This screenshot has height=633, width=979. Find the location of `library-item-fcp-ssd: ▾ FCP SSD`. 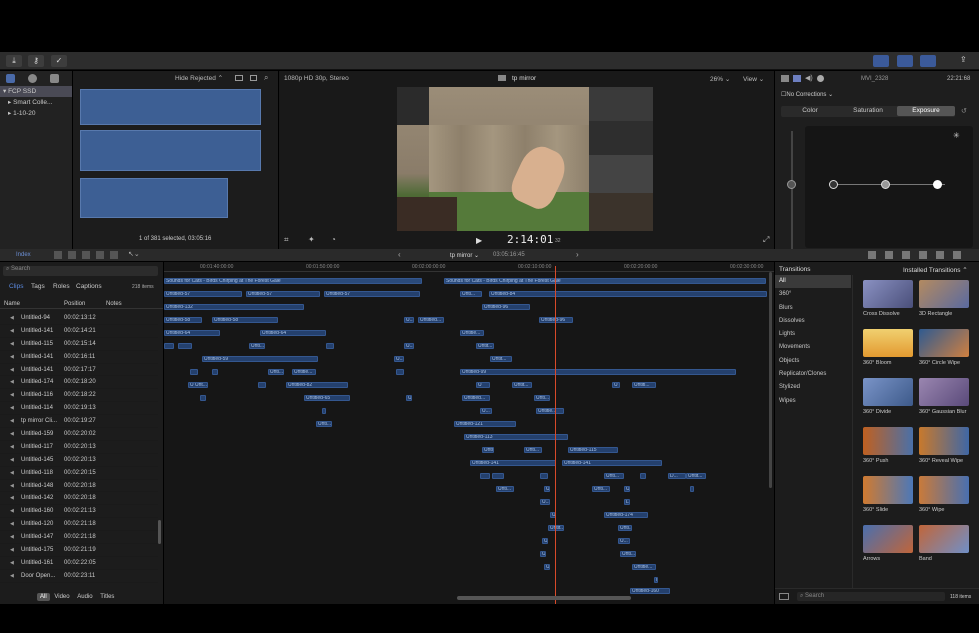

library-item-fcp-ssd: ▾ FCP SSD is located at coordinates (36, 91).